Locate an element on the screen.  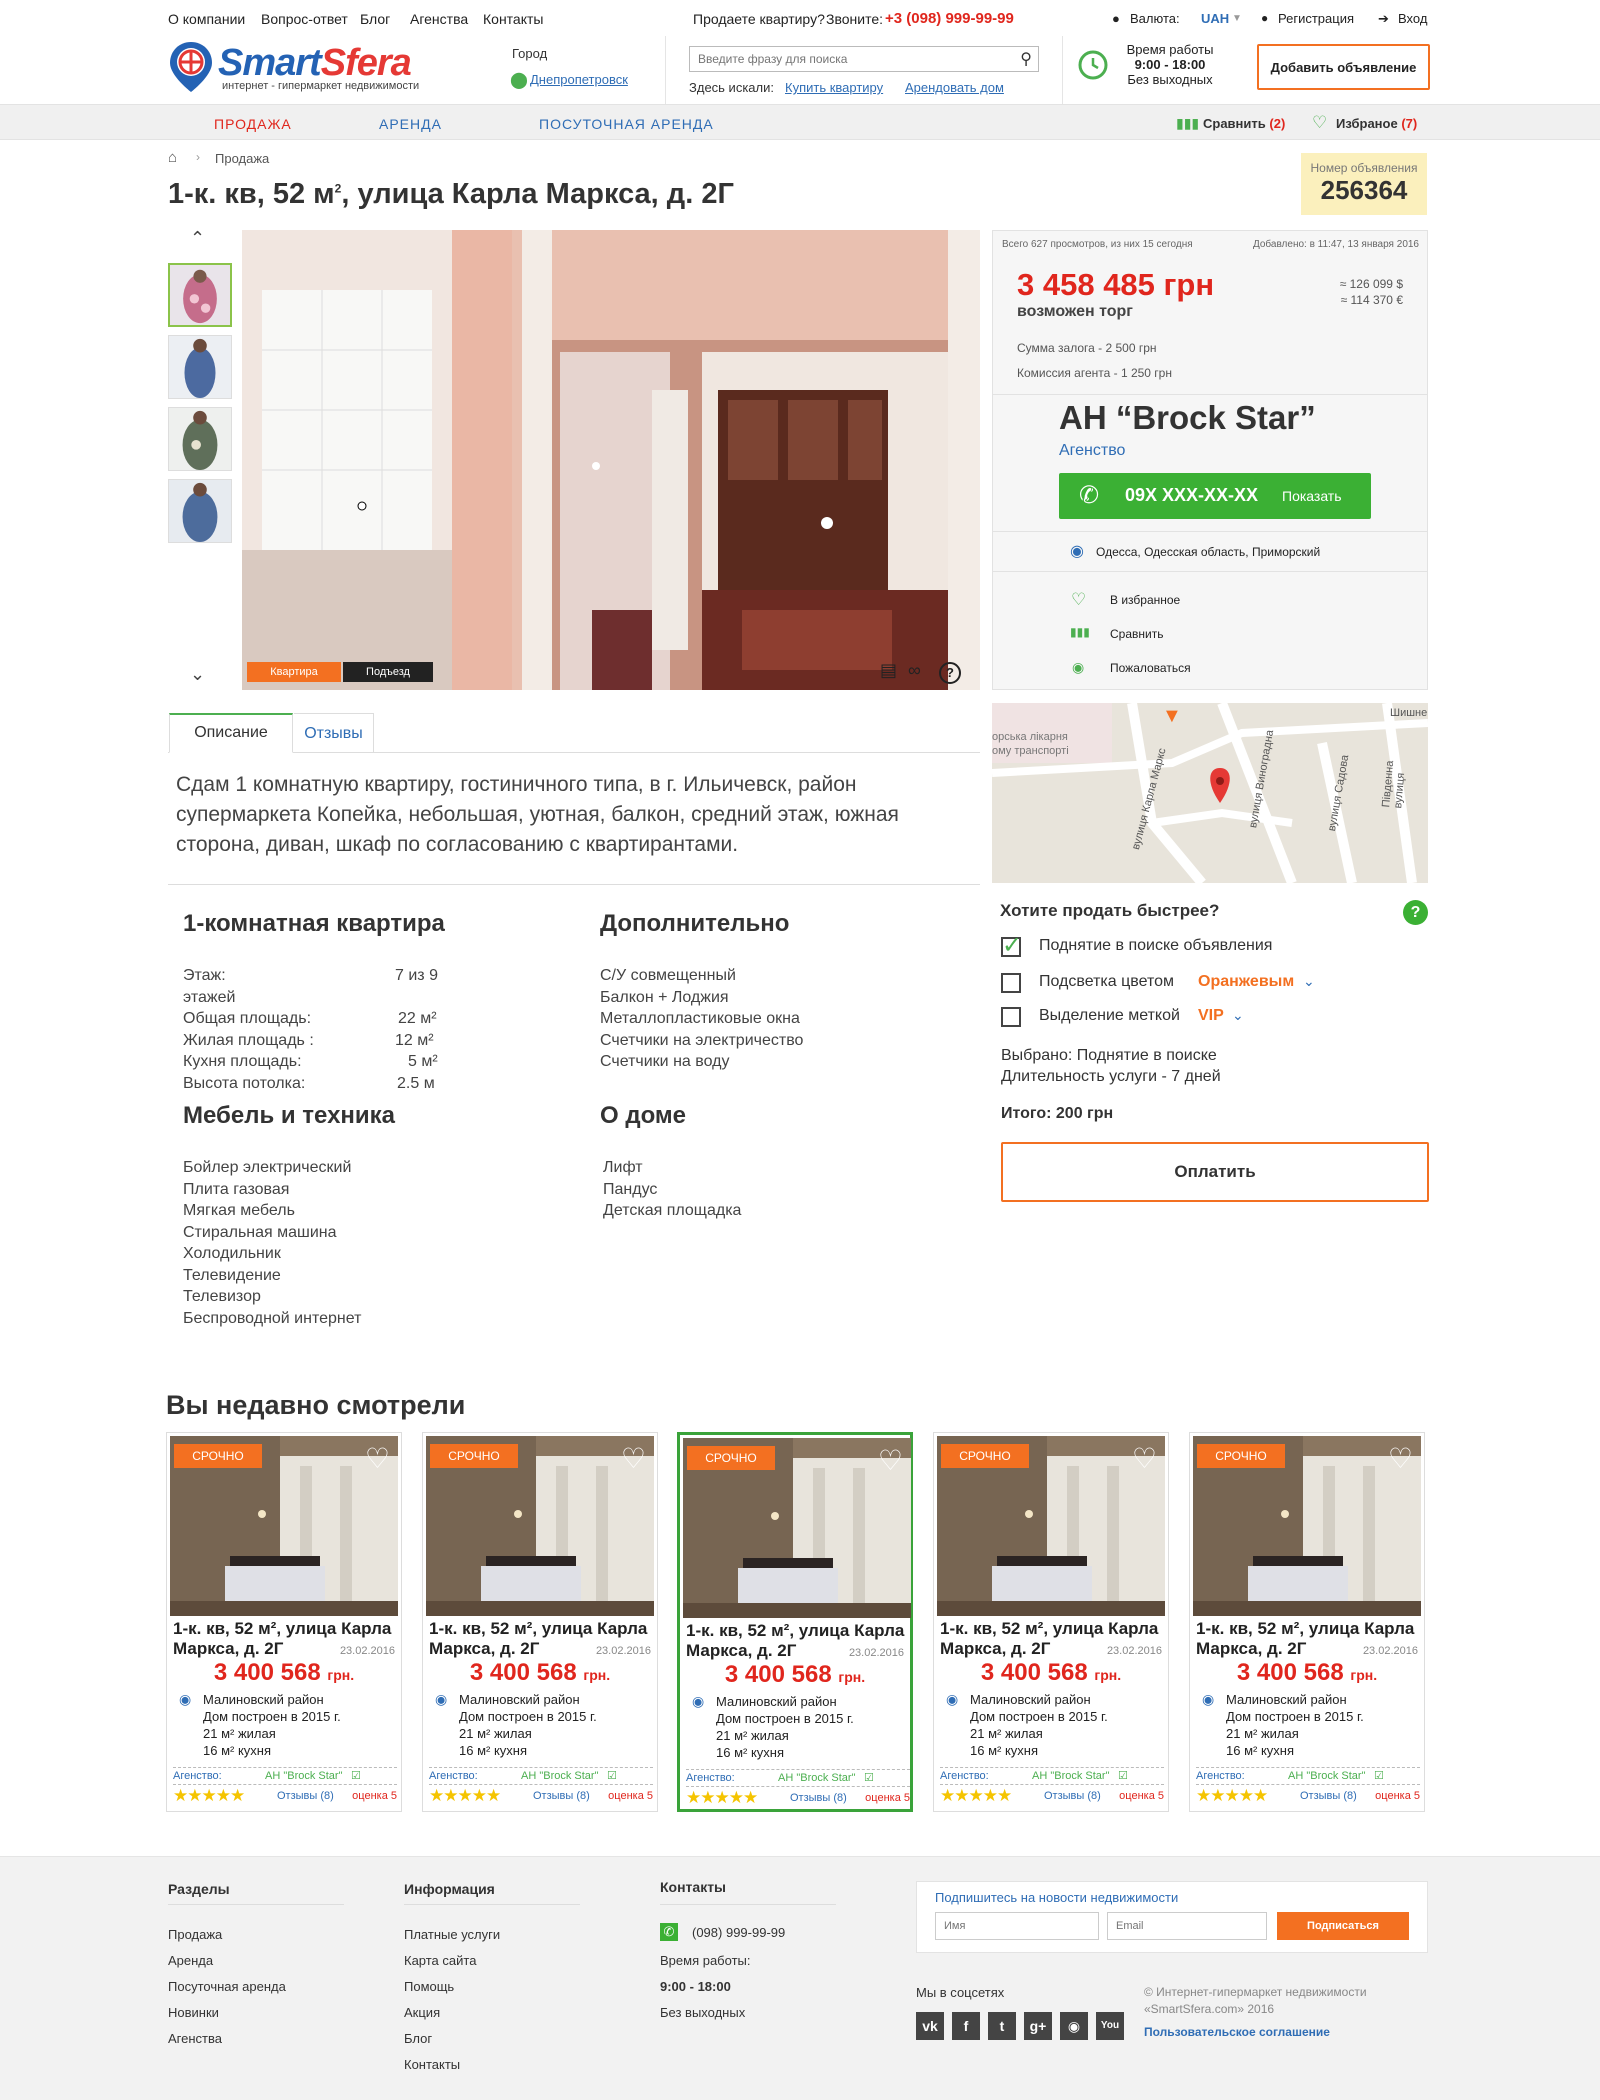
nav-favorites: Избраное (7) is located at coordinates (1376, 123).